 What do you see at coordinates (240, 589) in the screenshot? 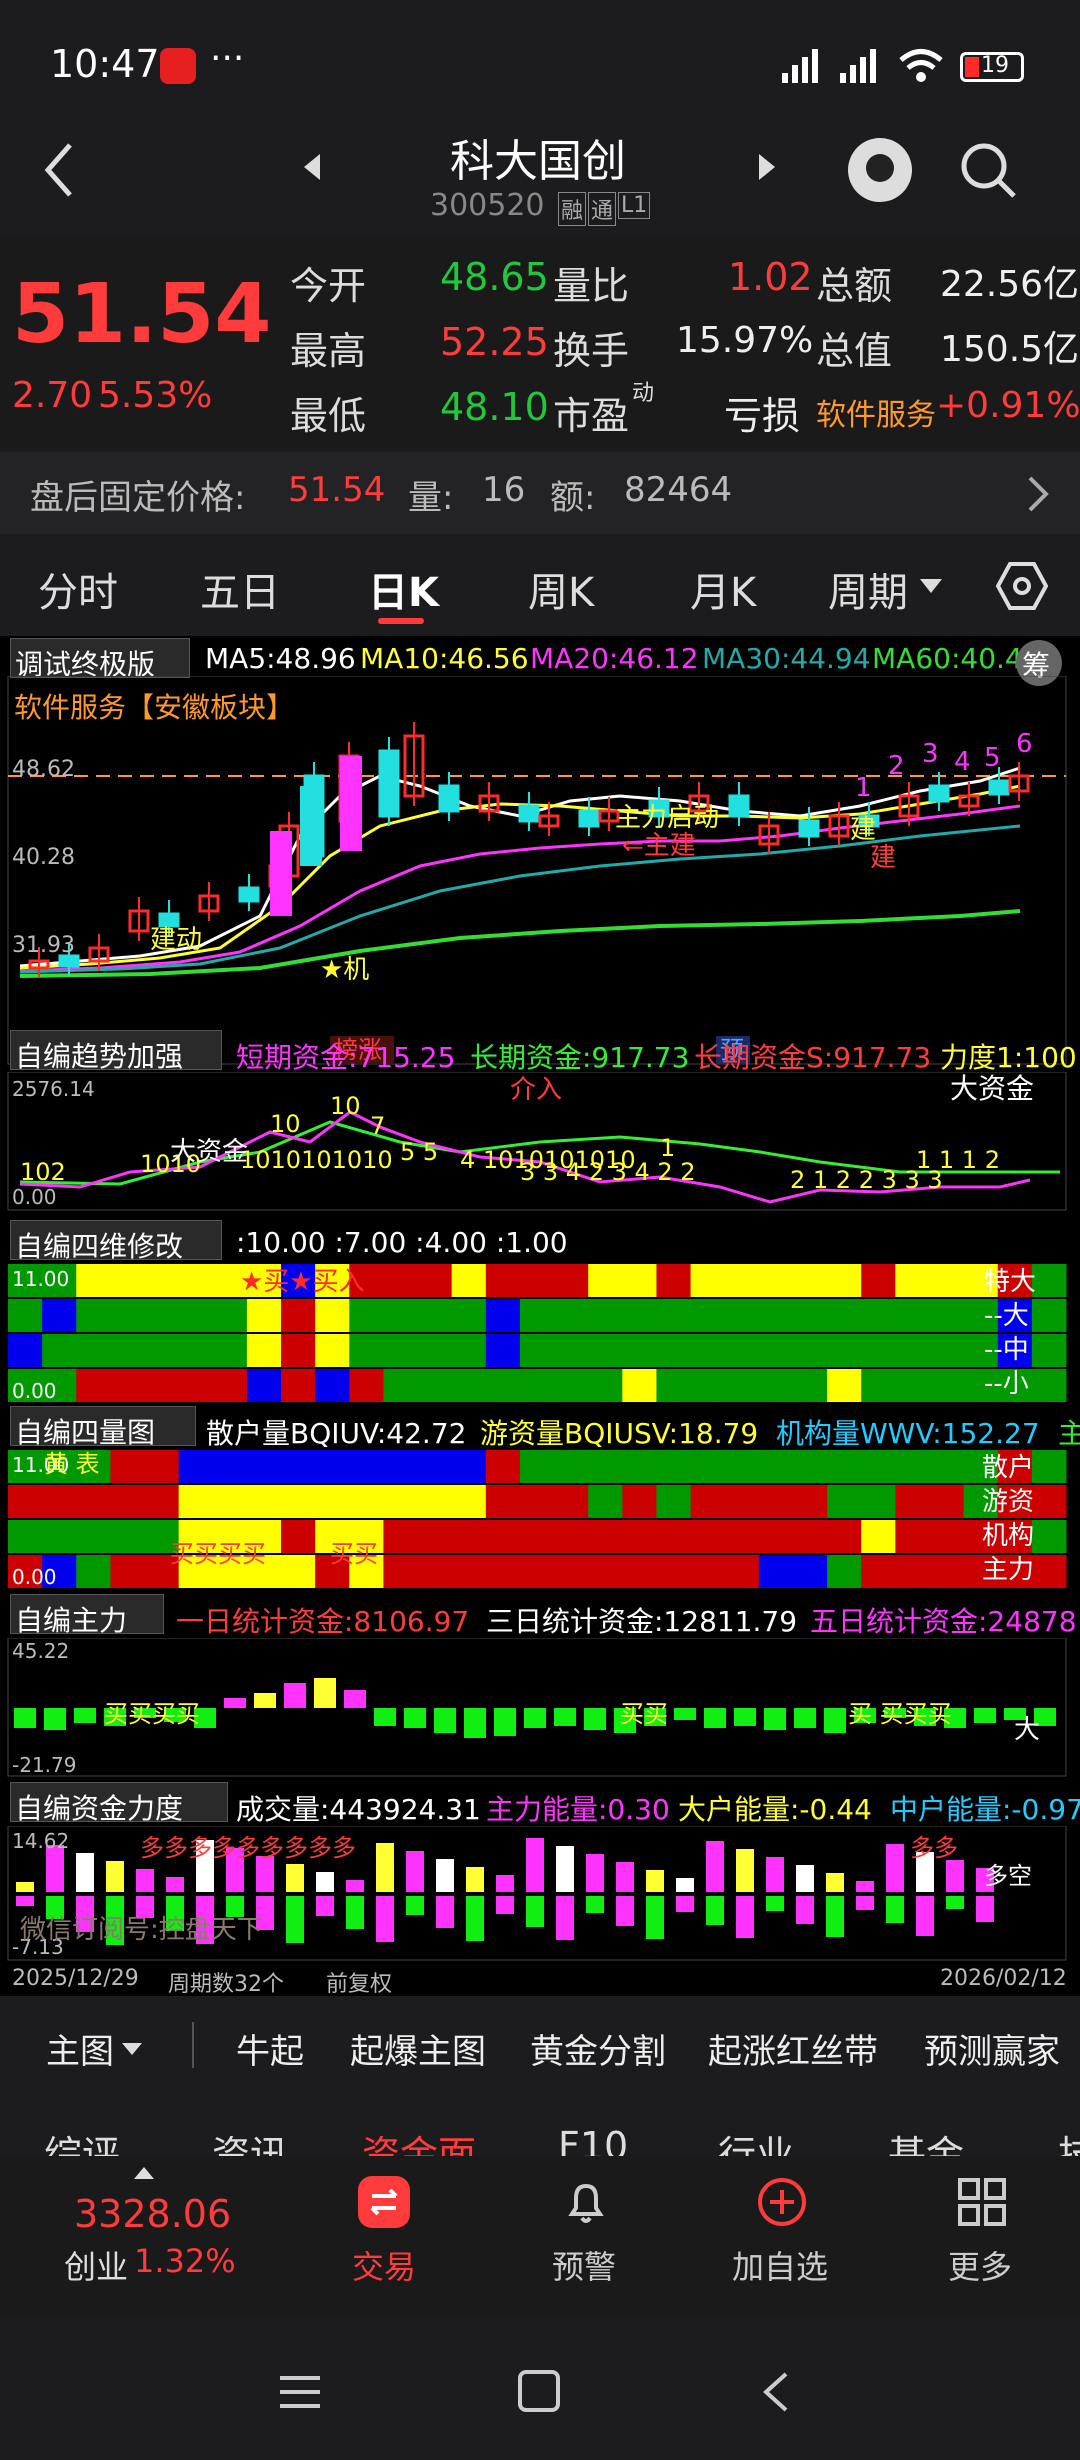
I see `tab-five-day: 五日` at bounding box center [240, 589].